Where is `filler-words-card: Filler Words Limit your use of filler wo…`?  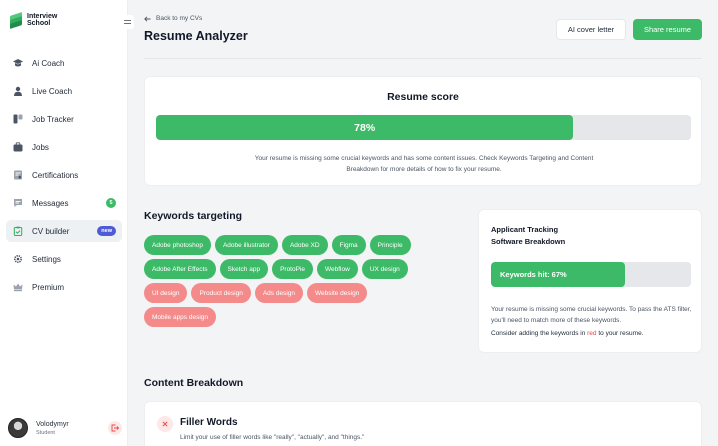
filler-words-card: Filler Words Limit your use of filler wo… is located at coordinates (423, 423).